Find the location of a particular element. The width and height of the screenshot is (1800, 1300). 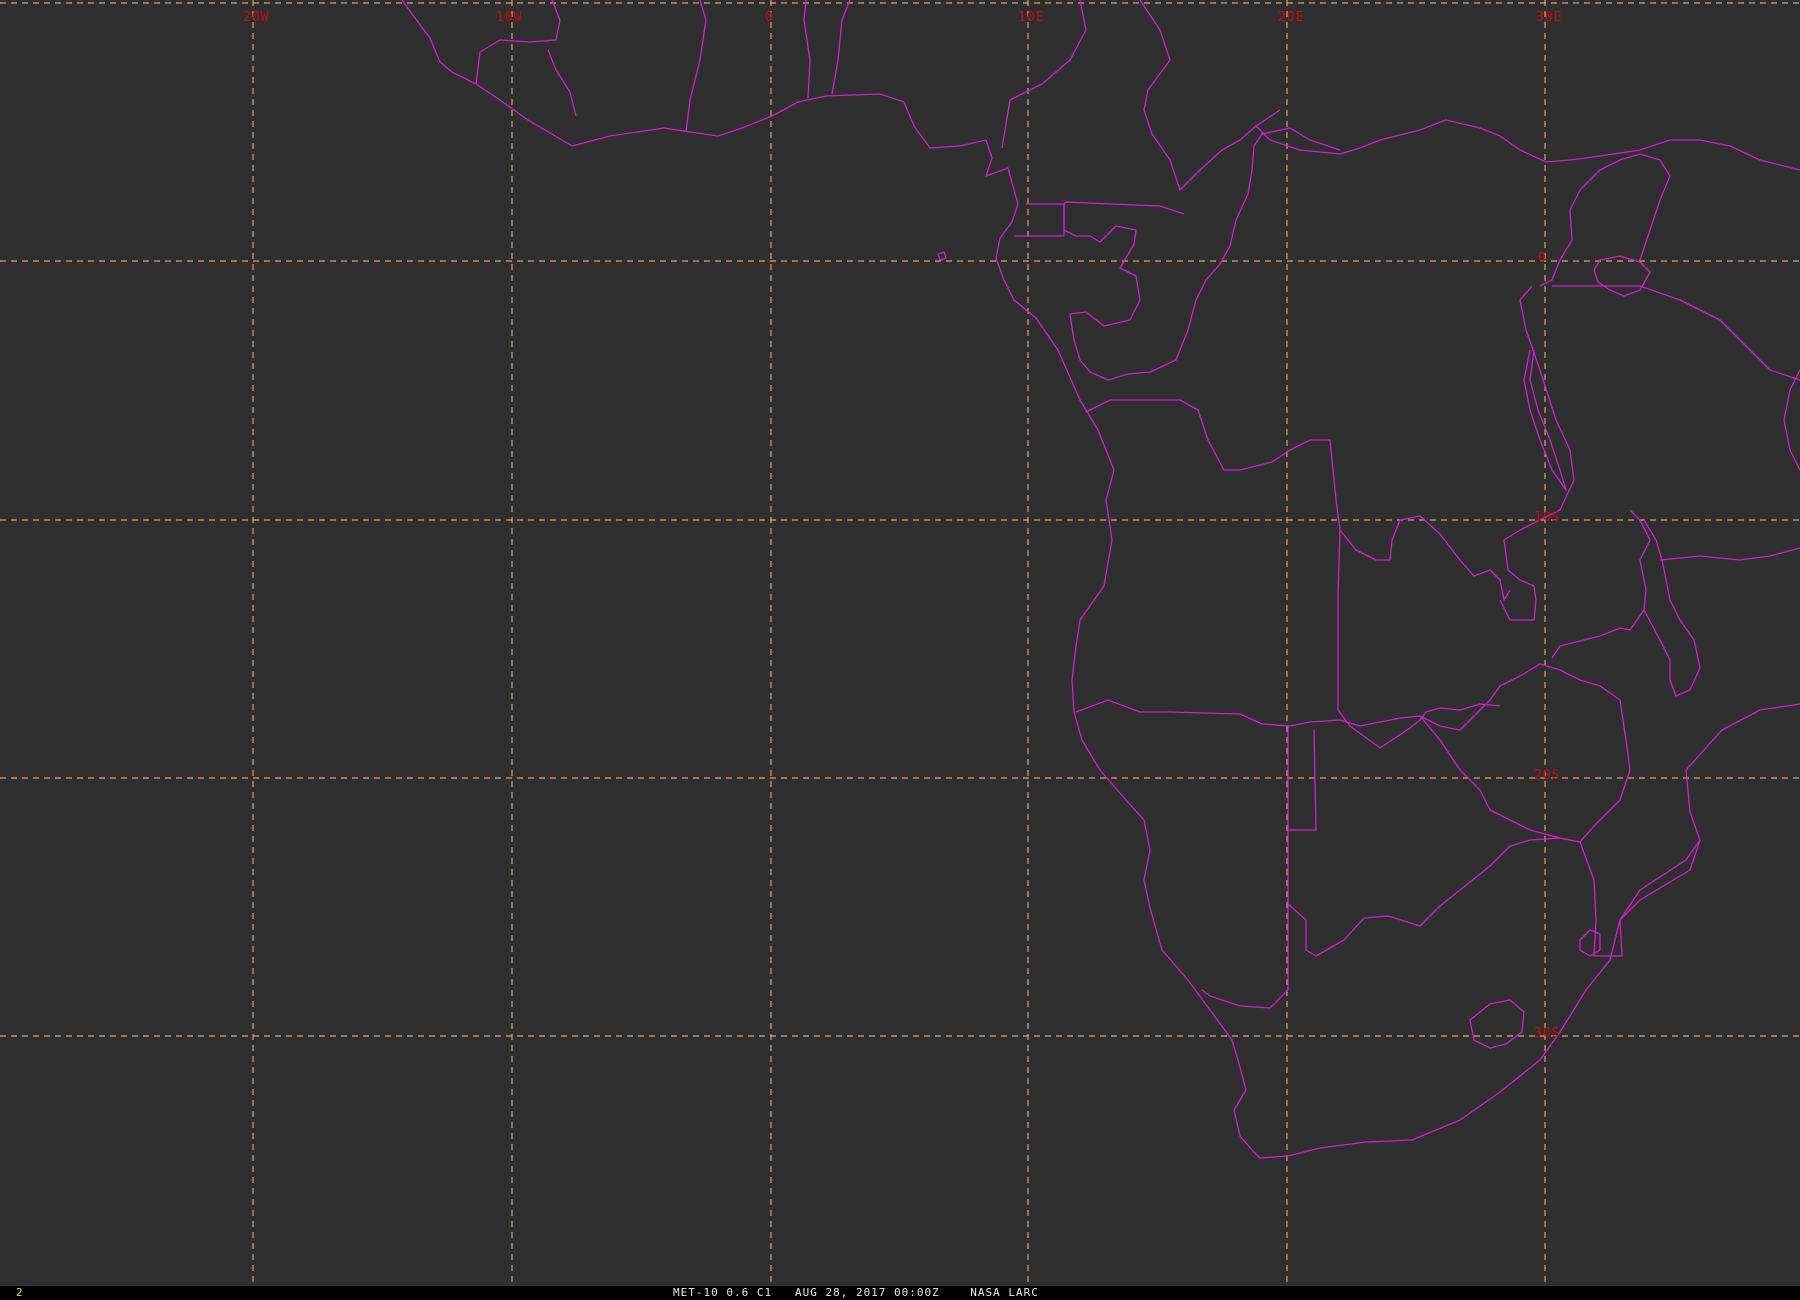

longitude-label-10w: 10W is located at coordinates (509, 17).